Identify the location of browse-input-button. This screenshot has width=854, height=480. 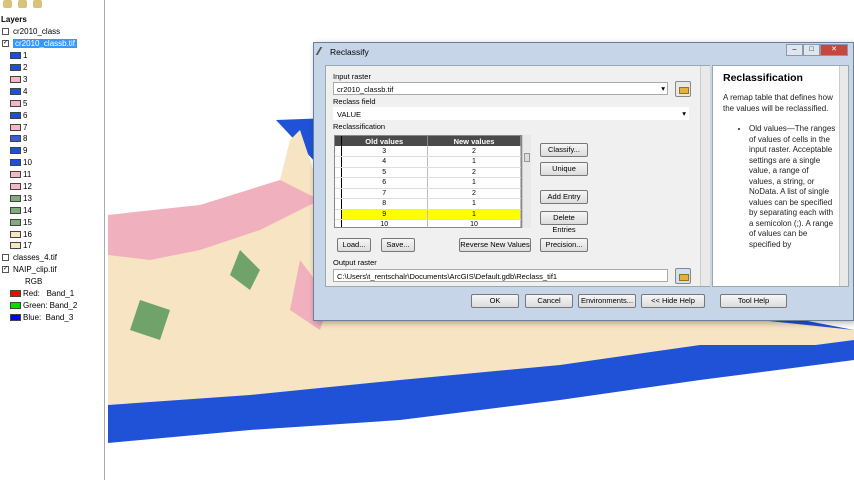
(683, 89).